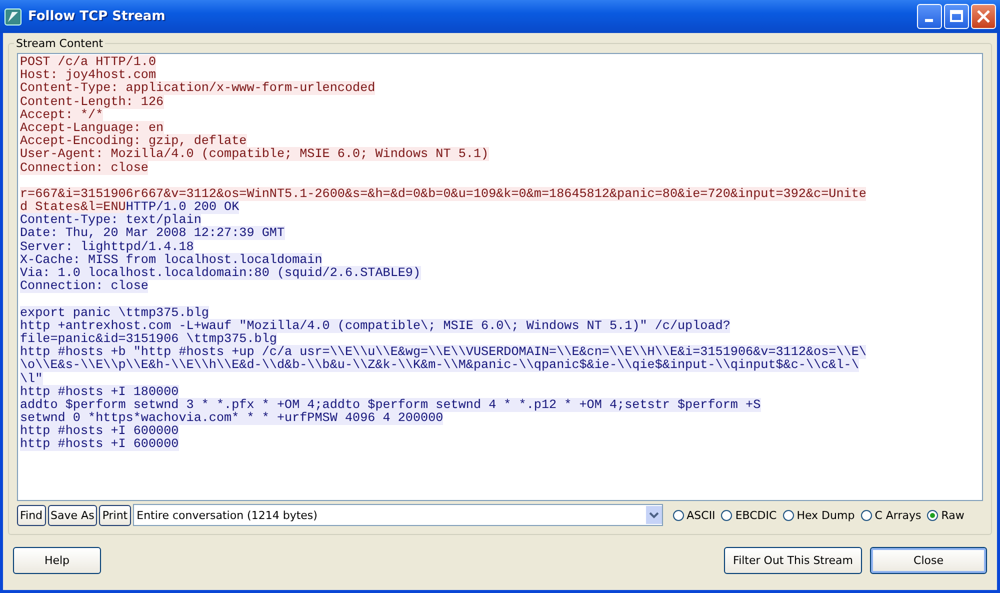  What do you see at coordinates (443, 352) in the screenshot?
I see `stream-text: http #hosts +b "http #hosts +up /c/a usr=\\E\\u\\E&wg=\\E\\VUSERDOMAIN=\\E&cn=\\E\\H\\E&i=3151906&v=3112&os=\\E\` at bounding box center [443, 352].